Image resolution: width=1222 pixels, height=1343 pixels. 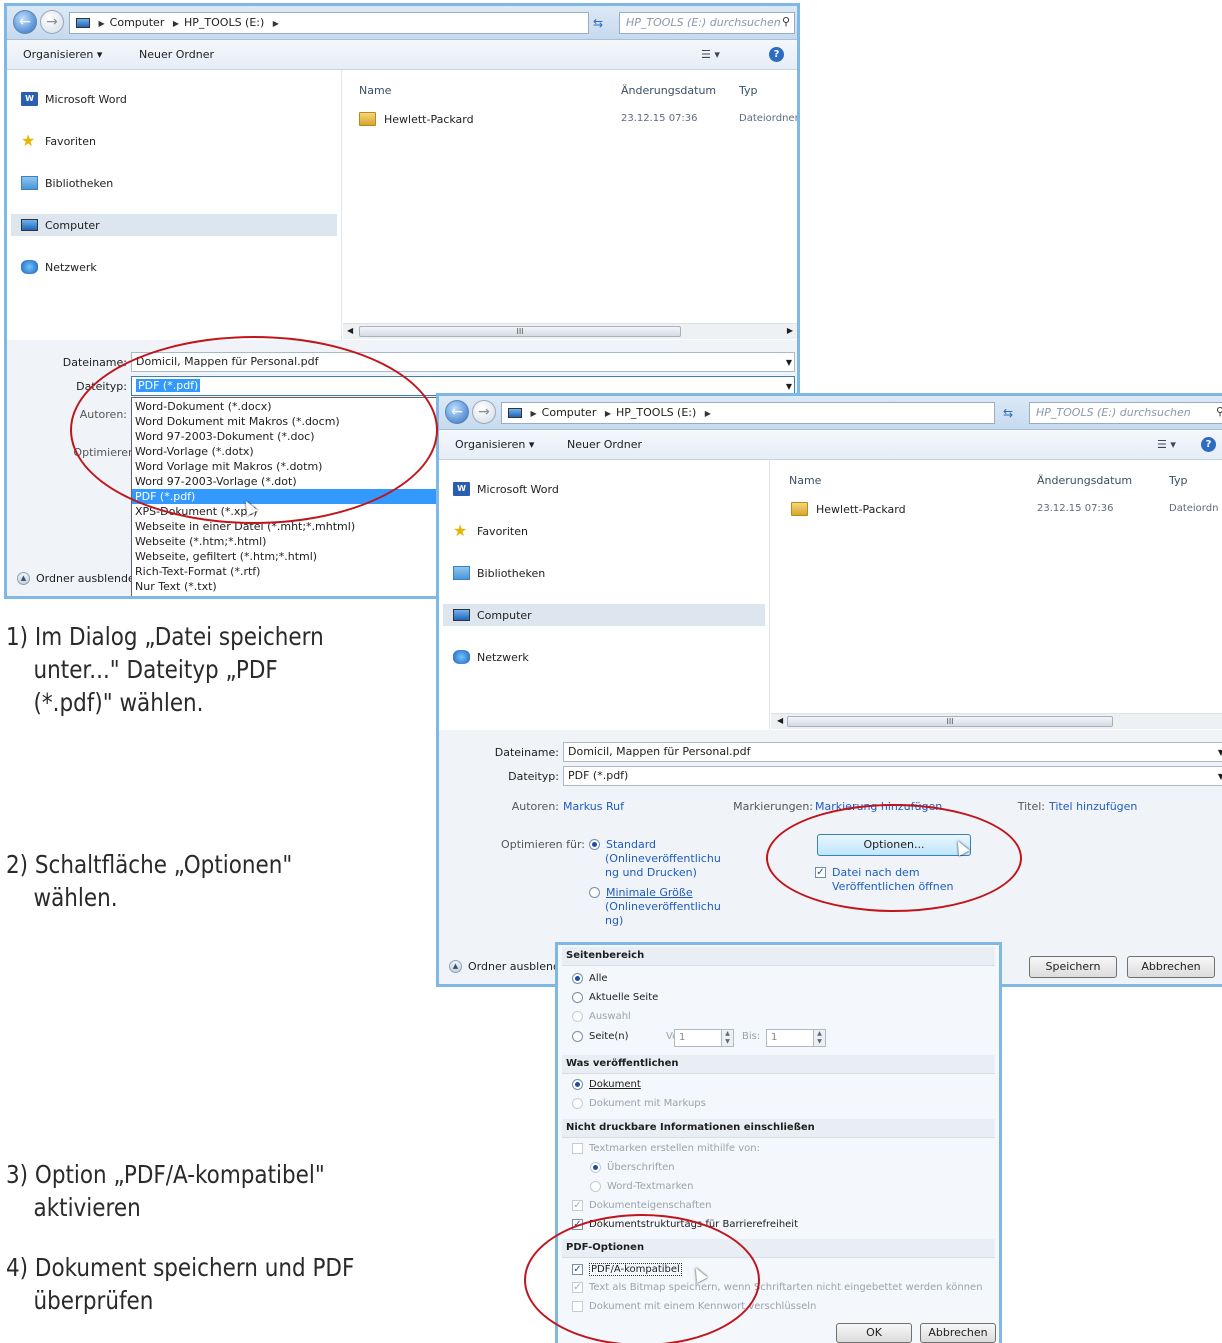 What do you see at coordinates (28, 140) in the screenshot?
I see `star-icon: ★` at bounding box center [28, 140].